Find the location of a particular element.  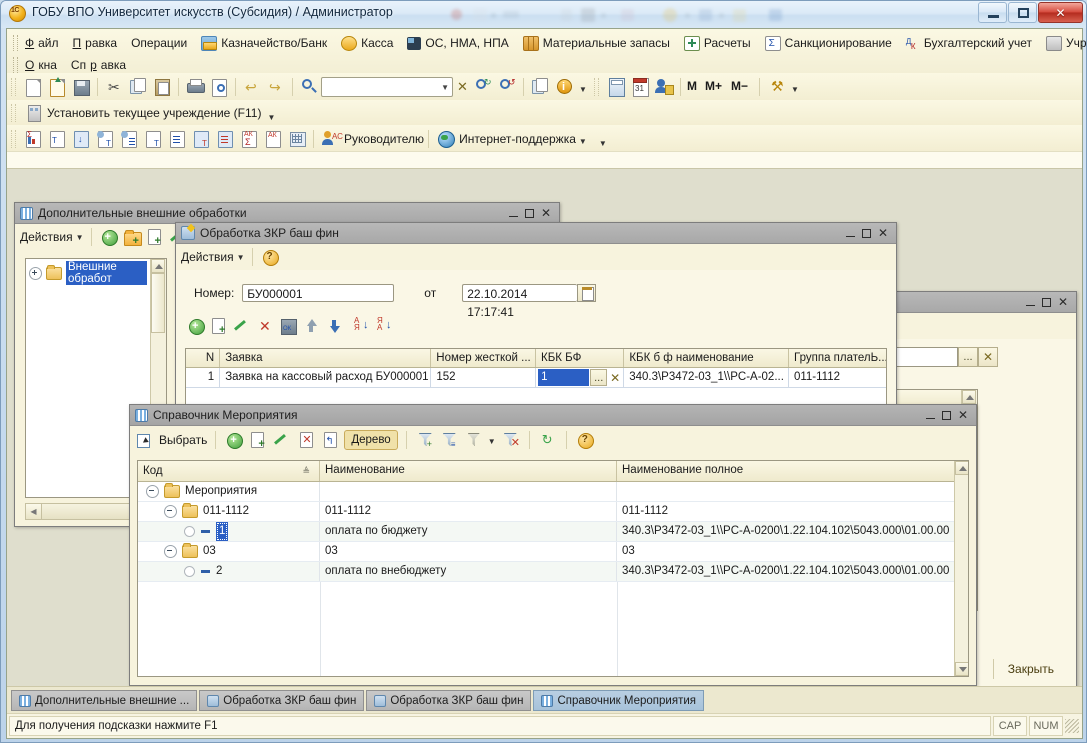

report-sigma2-icon: АК Σ is located at coordinates (249, 139).